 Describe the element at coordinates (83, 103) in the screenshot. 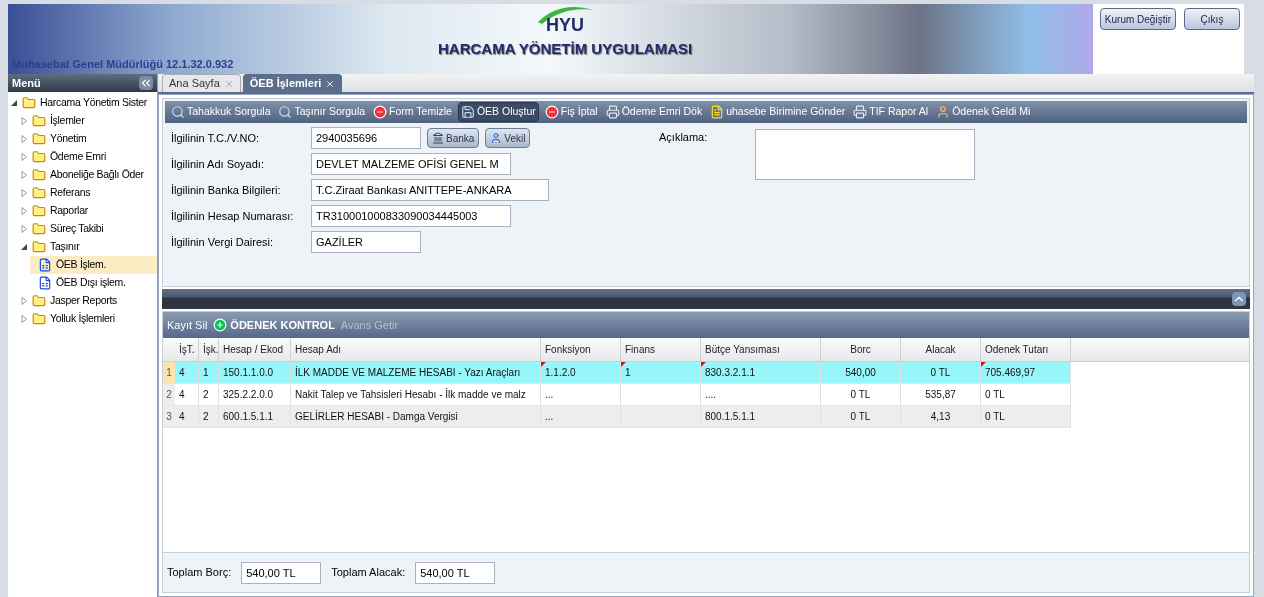

I see `tree-item: Harcama Yönetim Sister` at that location.